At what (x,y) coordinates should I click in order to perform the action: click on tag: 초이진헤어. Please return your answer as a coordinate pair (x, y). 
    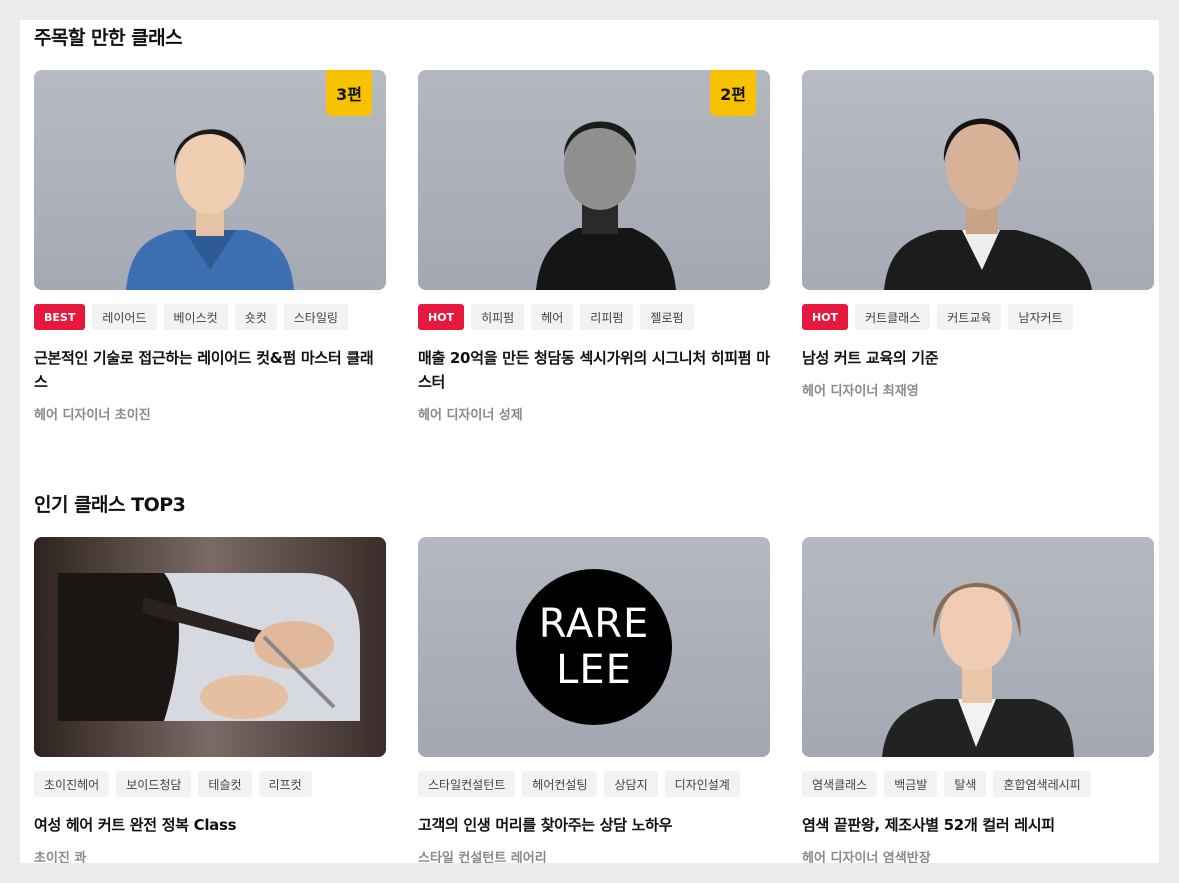
    Looking at the image, I should click on (72, 784).